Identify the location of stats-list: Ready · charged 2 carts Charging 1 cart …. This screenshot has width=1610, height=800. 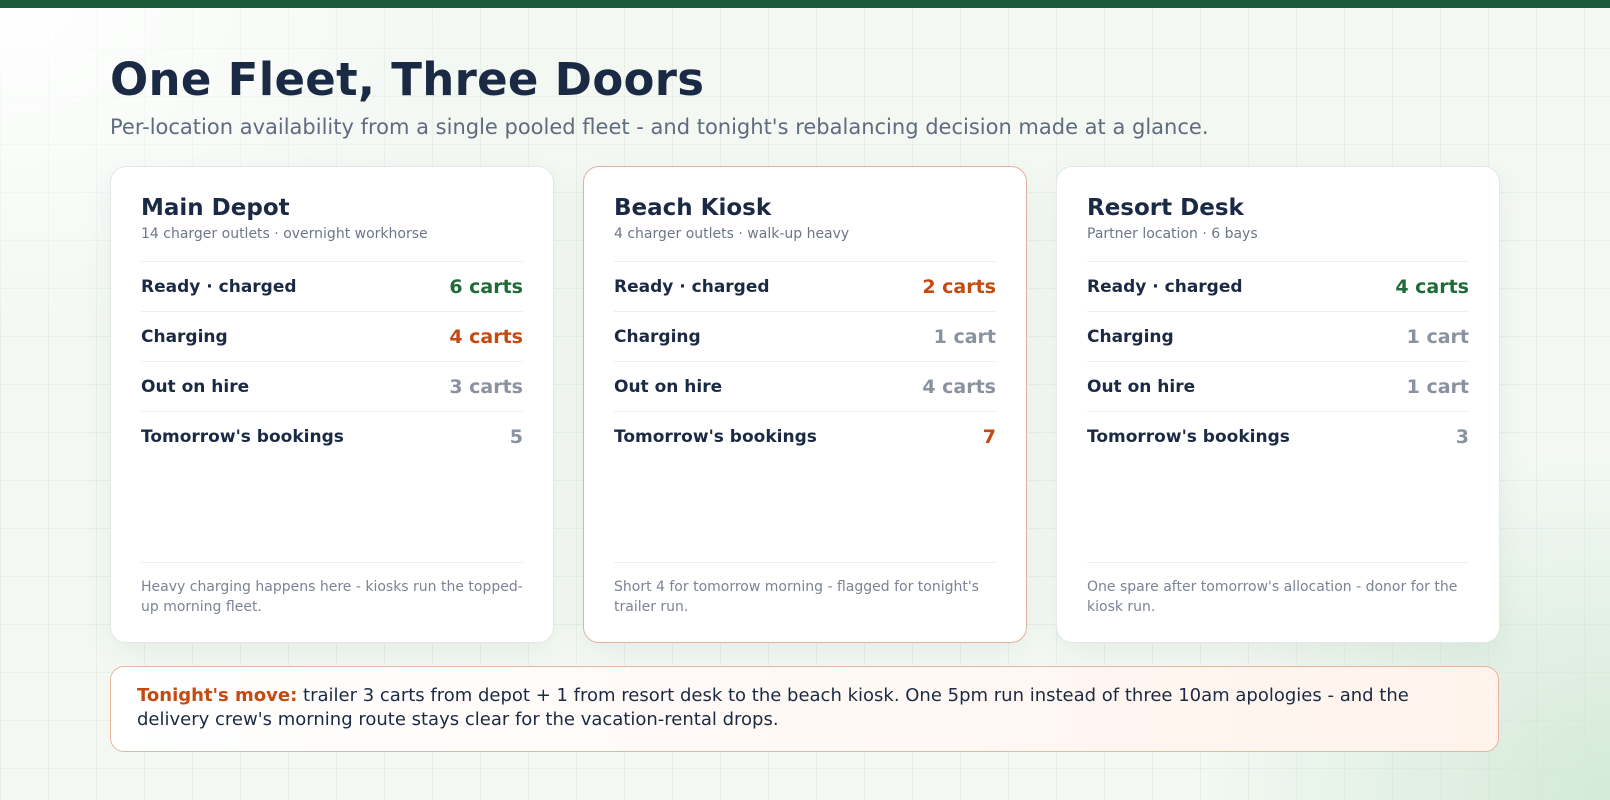
(805, 361).